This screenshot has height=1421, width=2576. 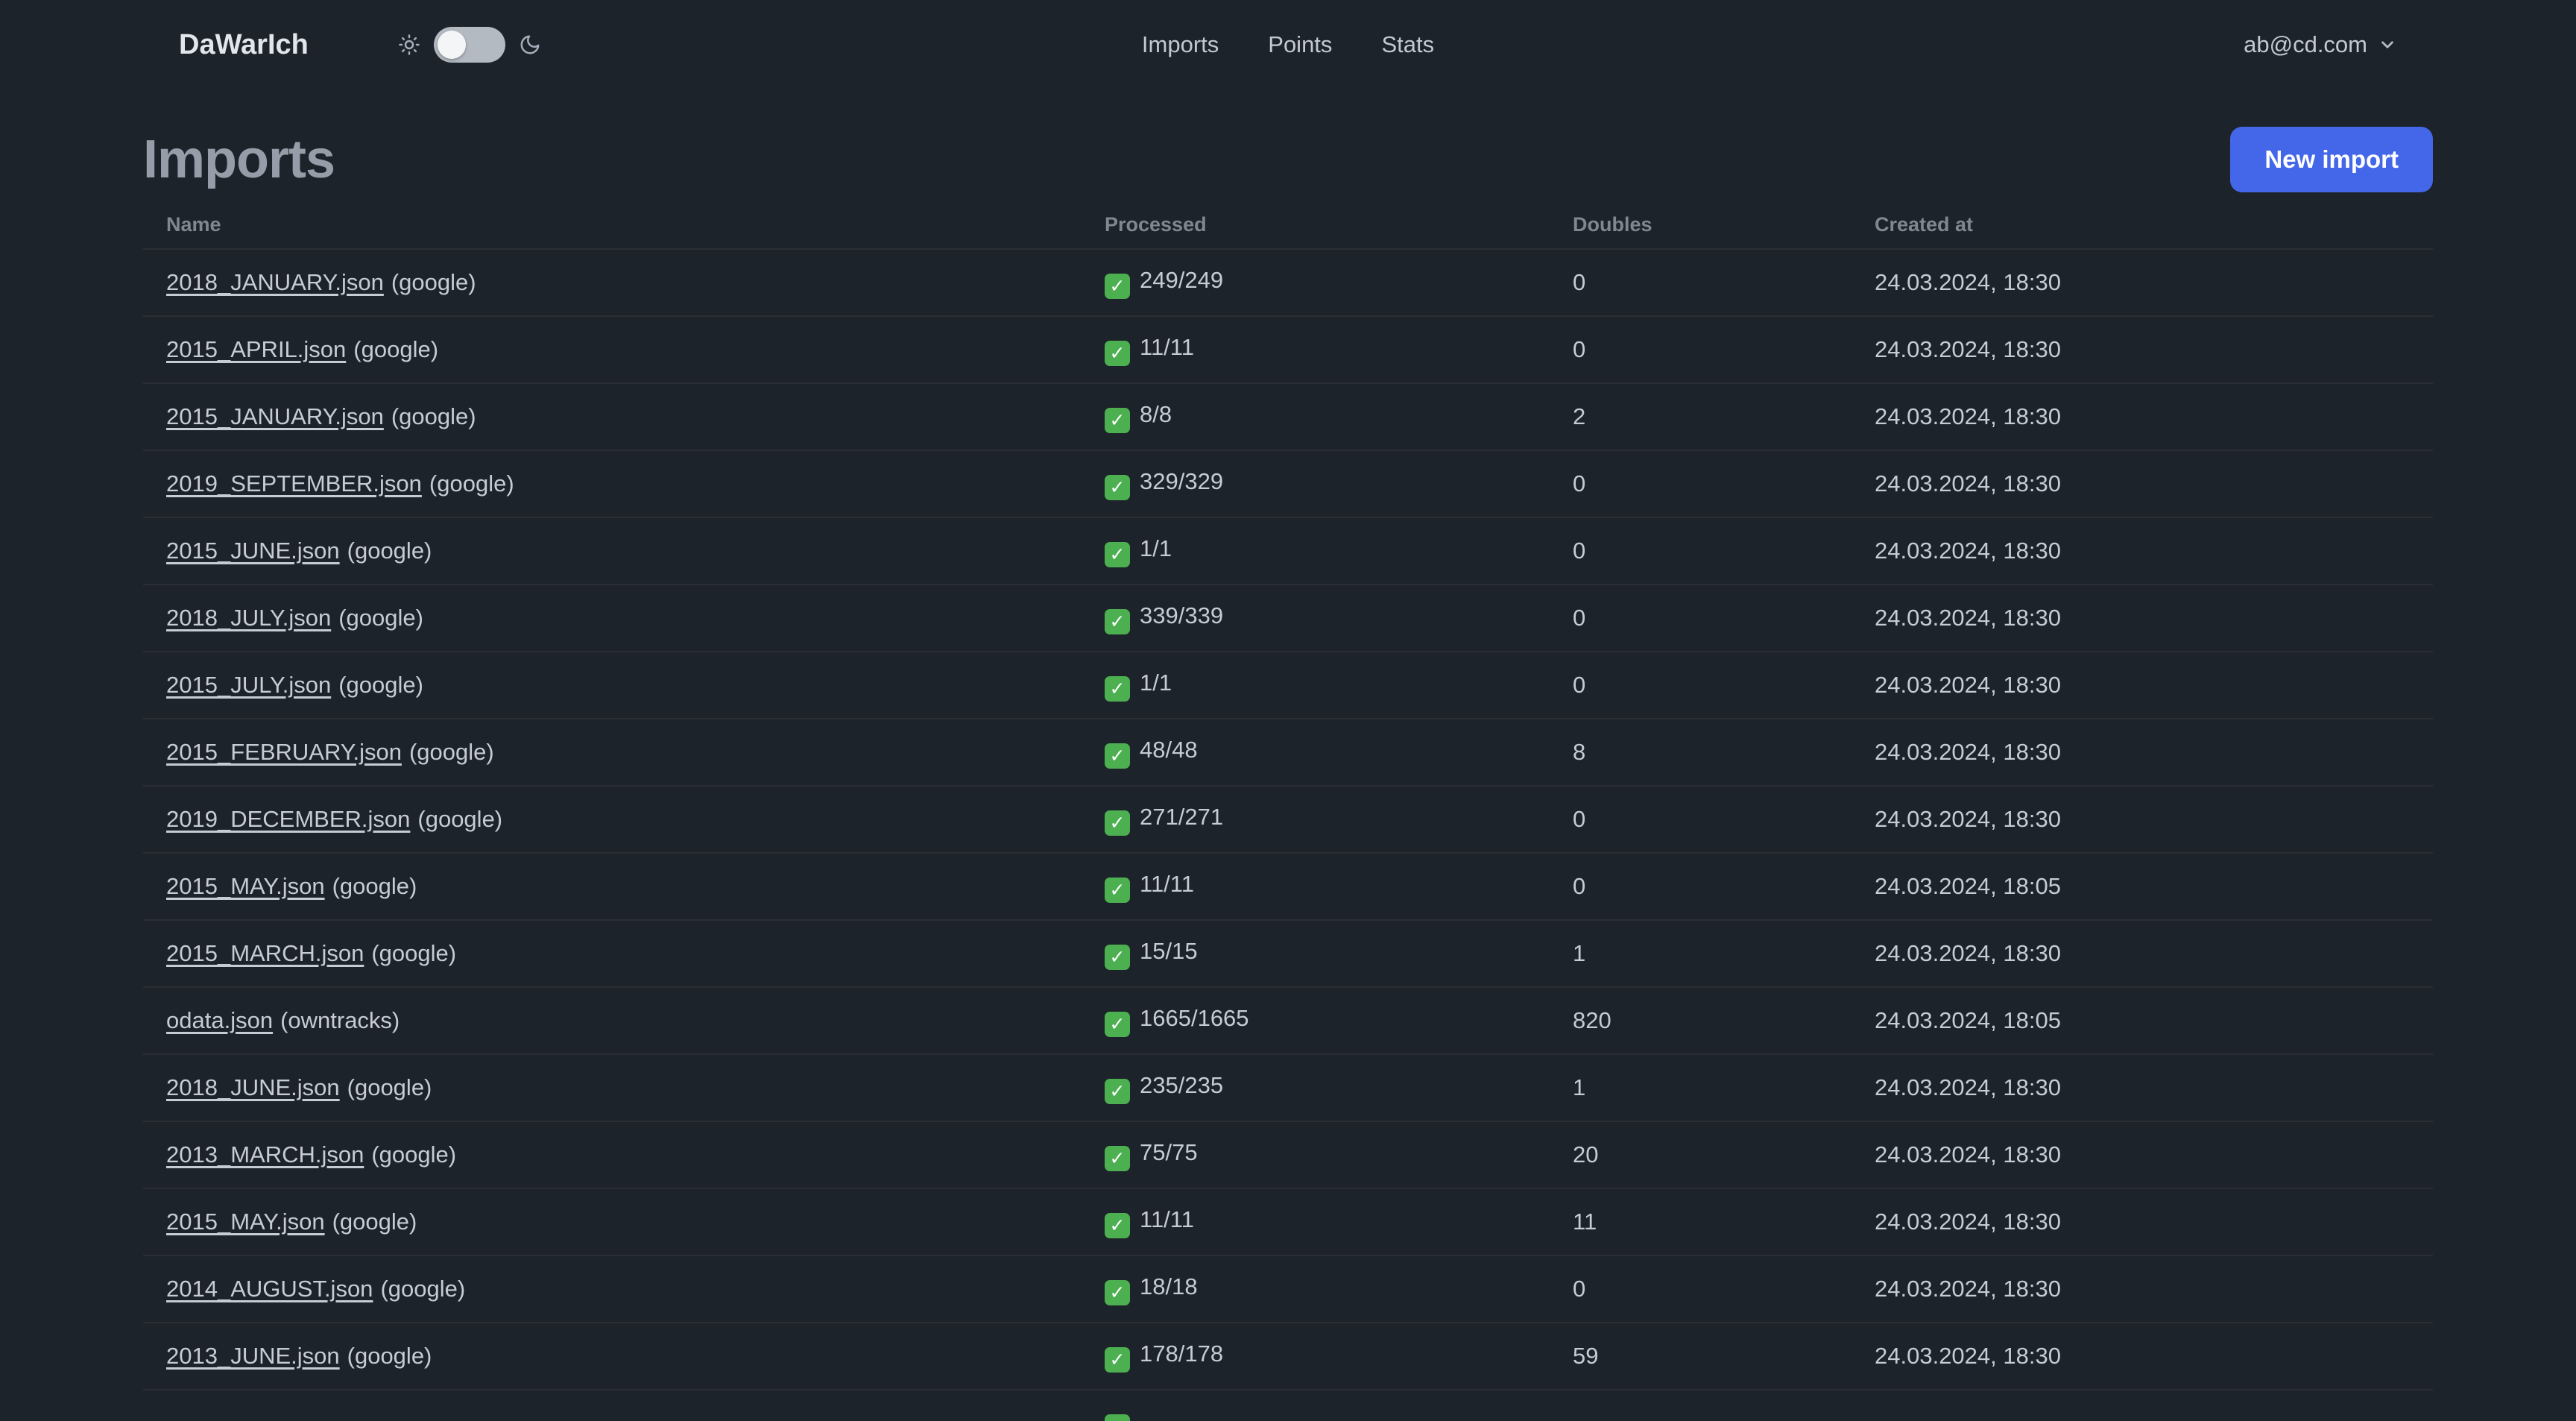 I want to click on import-file-link: 2019_DECEMBER.json, so click(x=288, y=819).